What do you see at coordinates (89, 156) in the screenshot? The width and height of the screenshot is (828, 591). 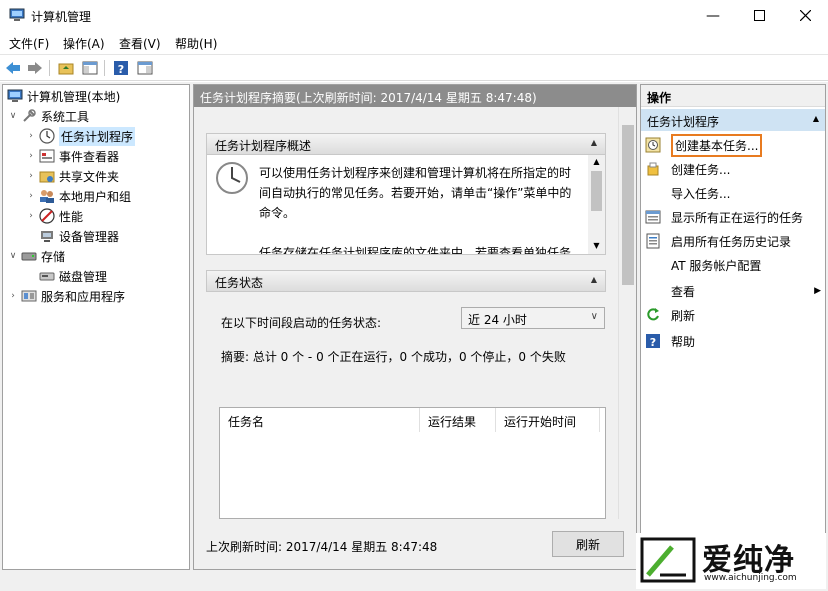 I see `tree-label: 事件查看器` at bounding box center [89, 156].